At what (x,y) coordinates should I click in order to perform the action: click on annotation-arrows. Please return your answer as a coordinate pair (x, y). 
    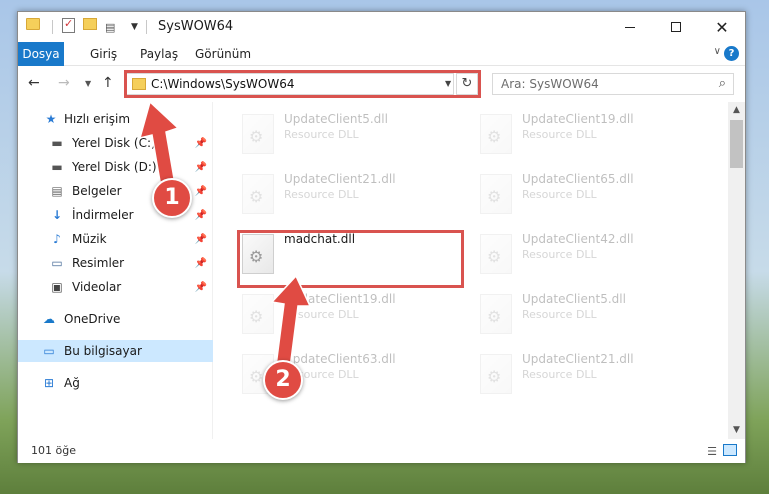
    Looking at the image, I should click on (225, 234).